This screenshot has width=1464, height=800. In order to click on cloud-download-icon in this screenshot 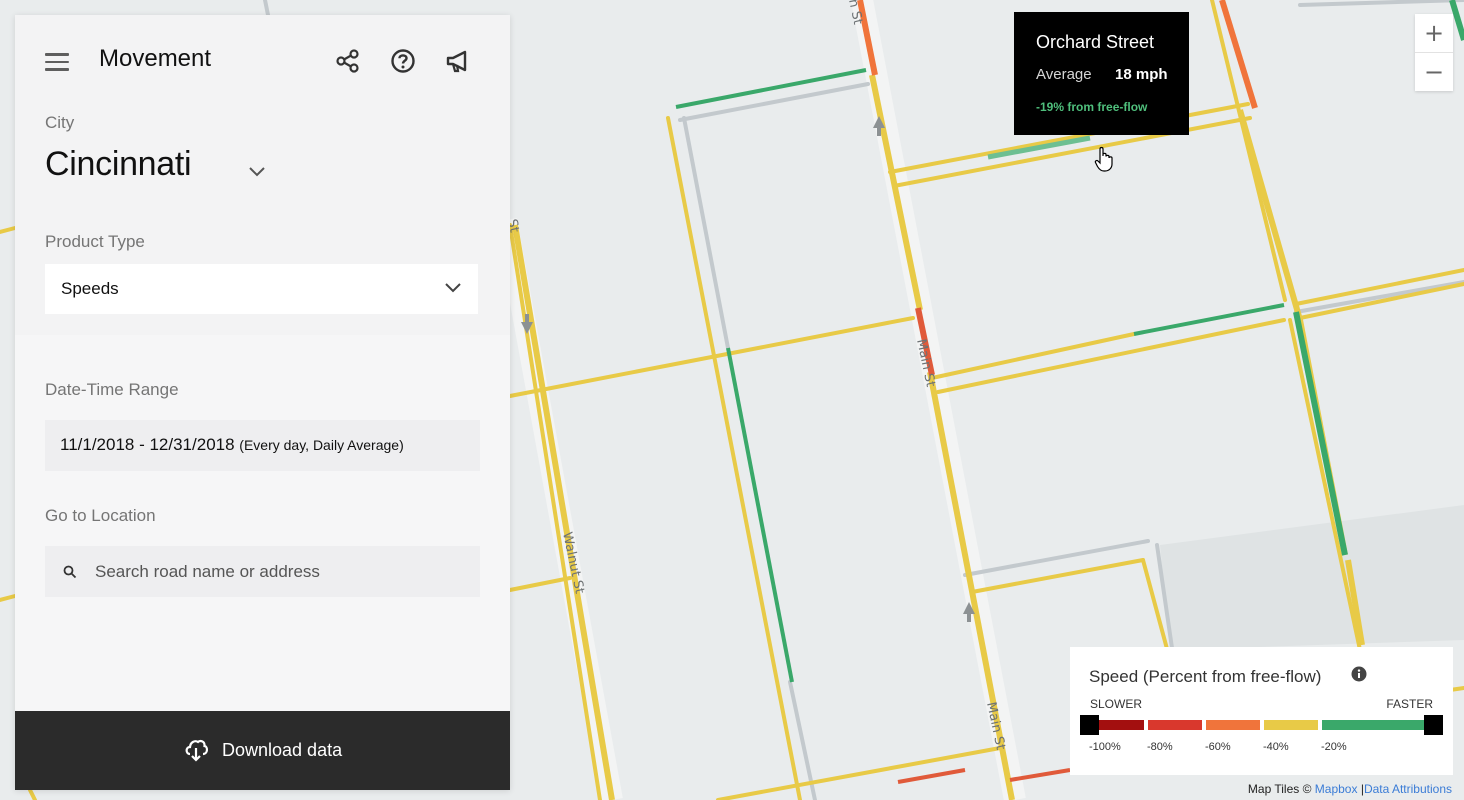, I will do `click(197, 750)`.